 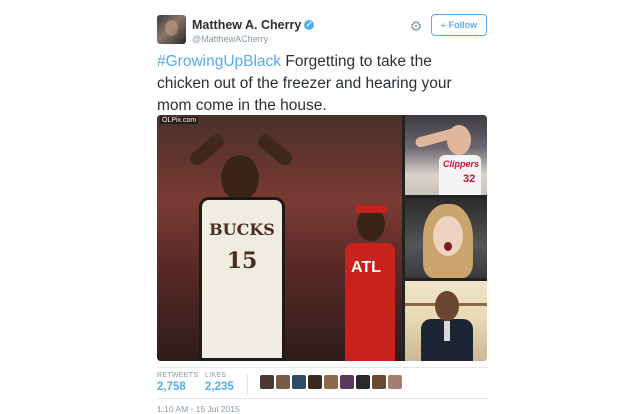 I want to click on add-user-icon: +, so click(x=443, y=25).